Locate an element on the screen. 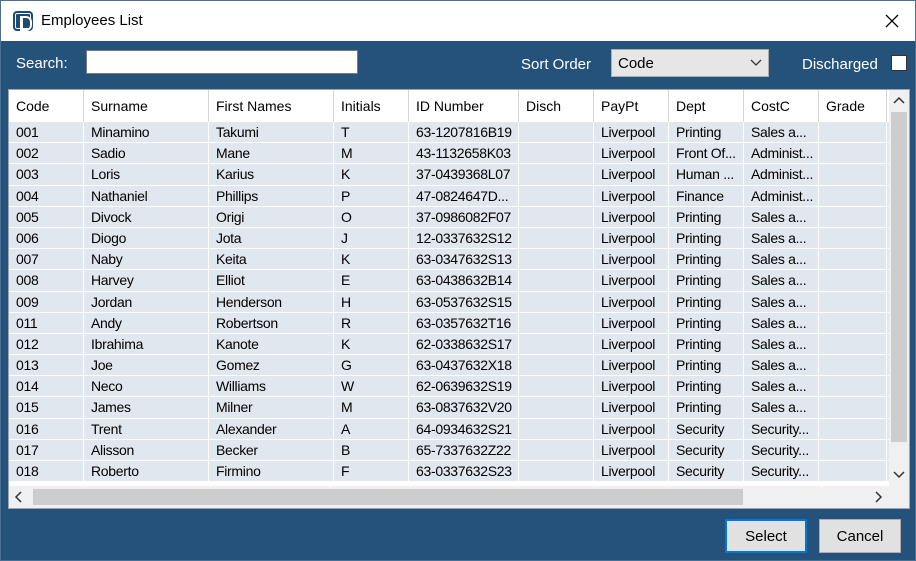 The image size is (916, 561). cell-first-names: Robertson is located at coordinates (271, 322).